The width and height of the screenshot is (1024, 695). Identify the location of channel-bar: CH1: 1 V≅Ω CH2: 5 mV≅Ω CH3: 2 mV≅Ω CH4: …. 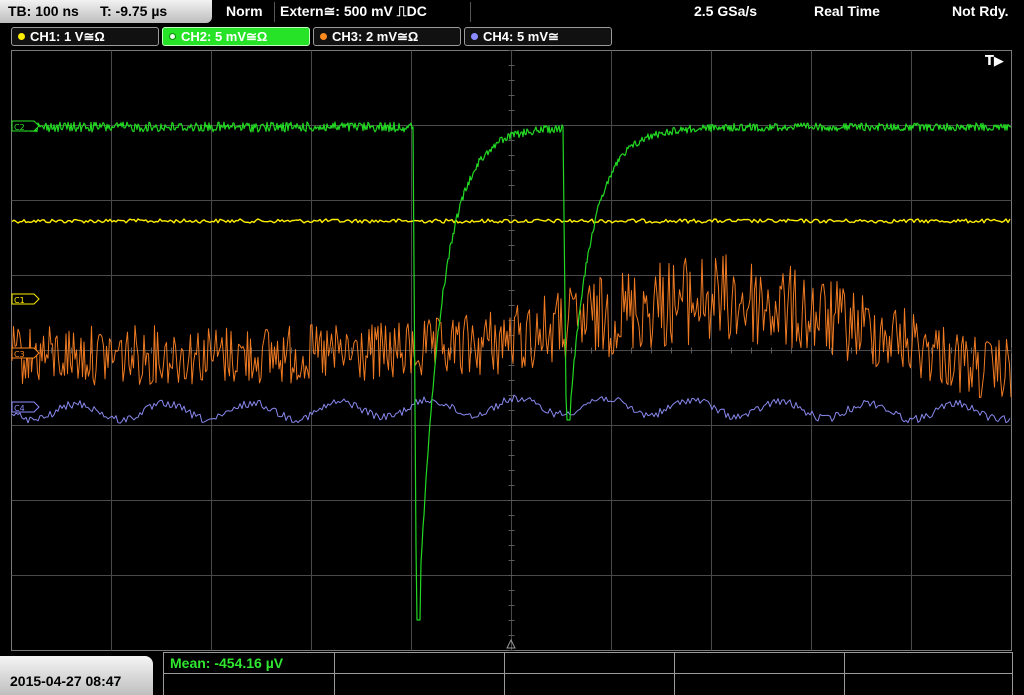
(512, 37).